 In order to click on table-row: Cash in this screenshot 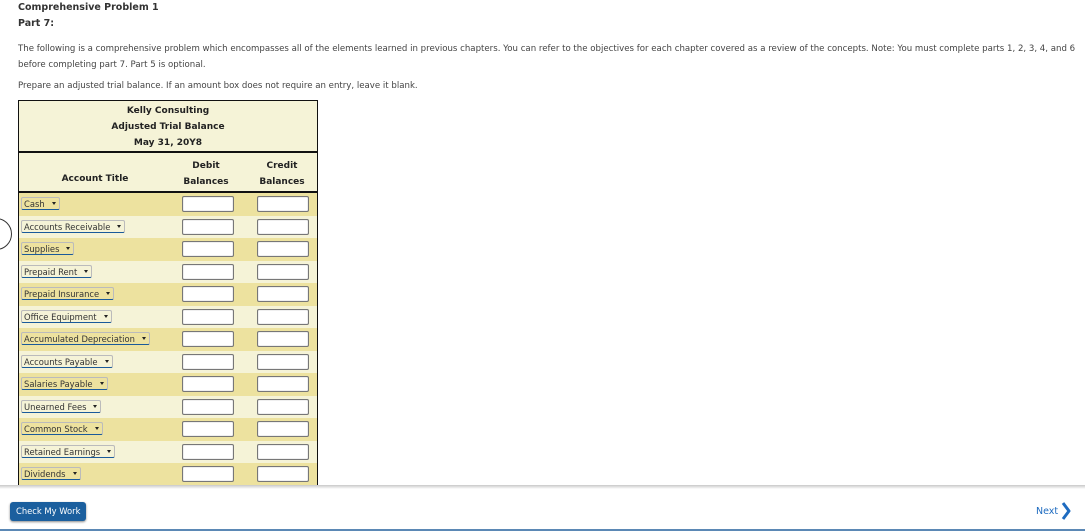, I will do `click(168, 204)`.